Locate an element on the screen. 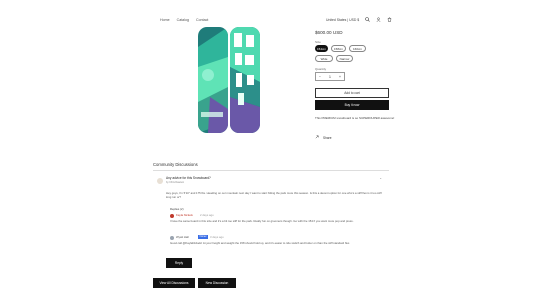 This screenshot has height=305, width=542. snowboard-image-left is located at coordinates (213, 82).